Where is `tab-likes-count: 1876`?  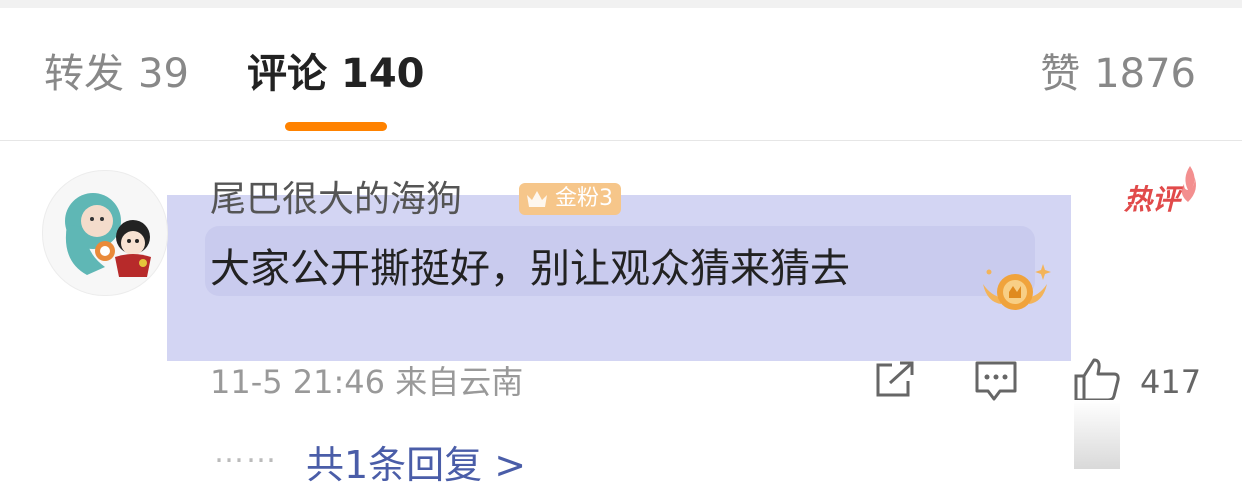
tab-likes-count: 1876 is located at coordinates (1145, 74).